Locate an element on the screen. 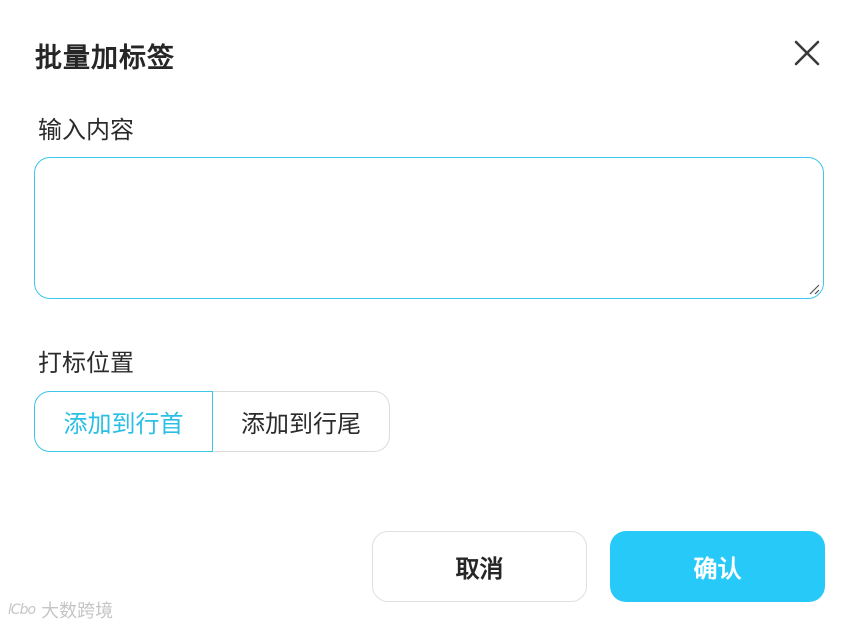 Image resolution: width=854 pixels, height=626 pixels. watermark-text: 大数跨境 is located at coordinates (77, 611).